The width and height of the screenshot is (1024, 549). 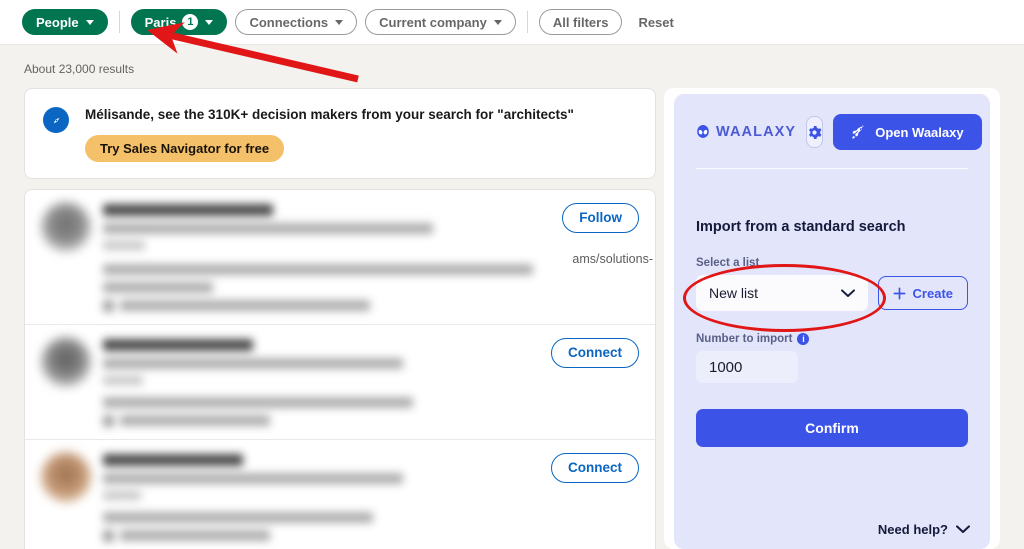 I want to click on filter-pill-paris: Paris 1, so click(x=179, y=22).